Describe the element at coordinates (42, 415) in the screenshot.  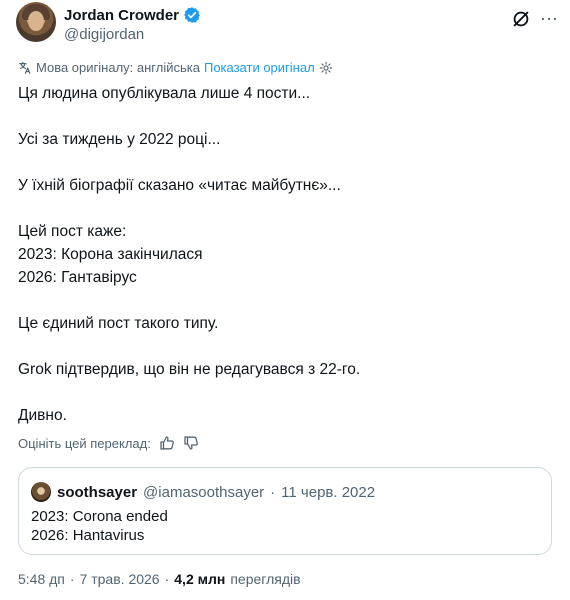
I see `post-text-line: Дивно.` at that location.